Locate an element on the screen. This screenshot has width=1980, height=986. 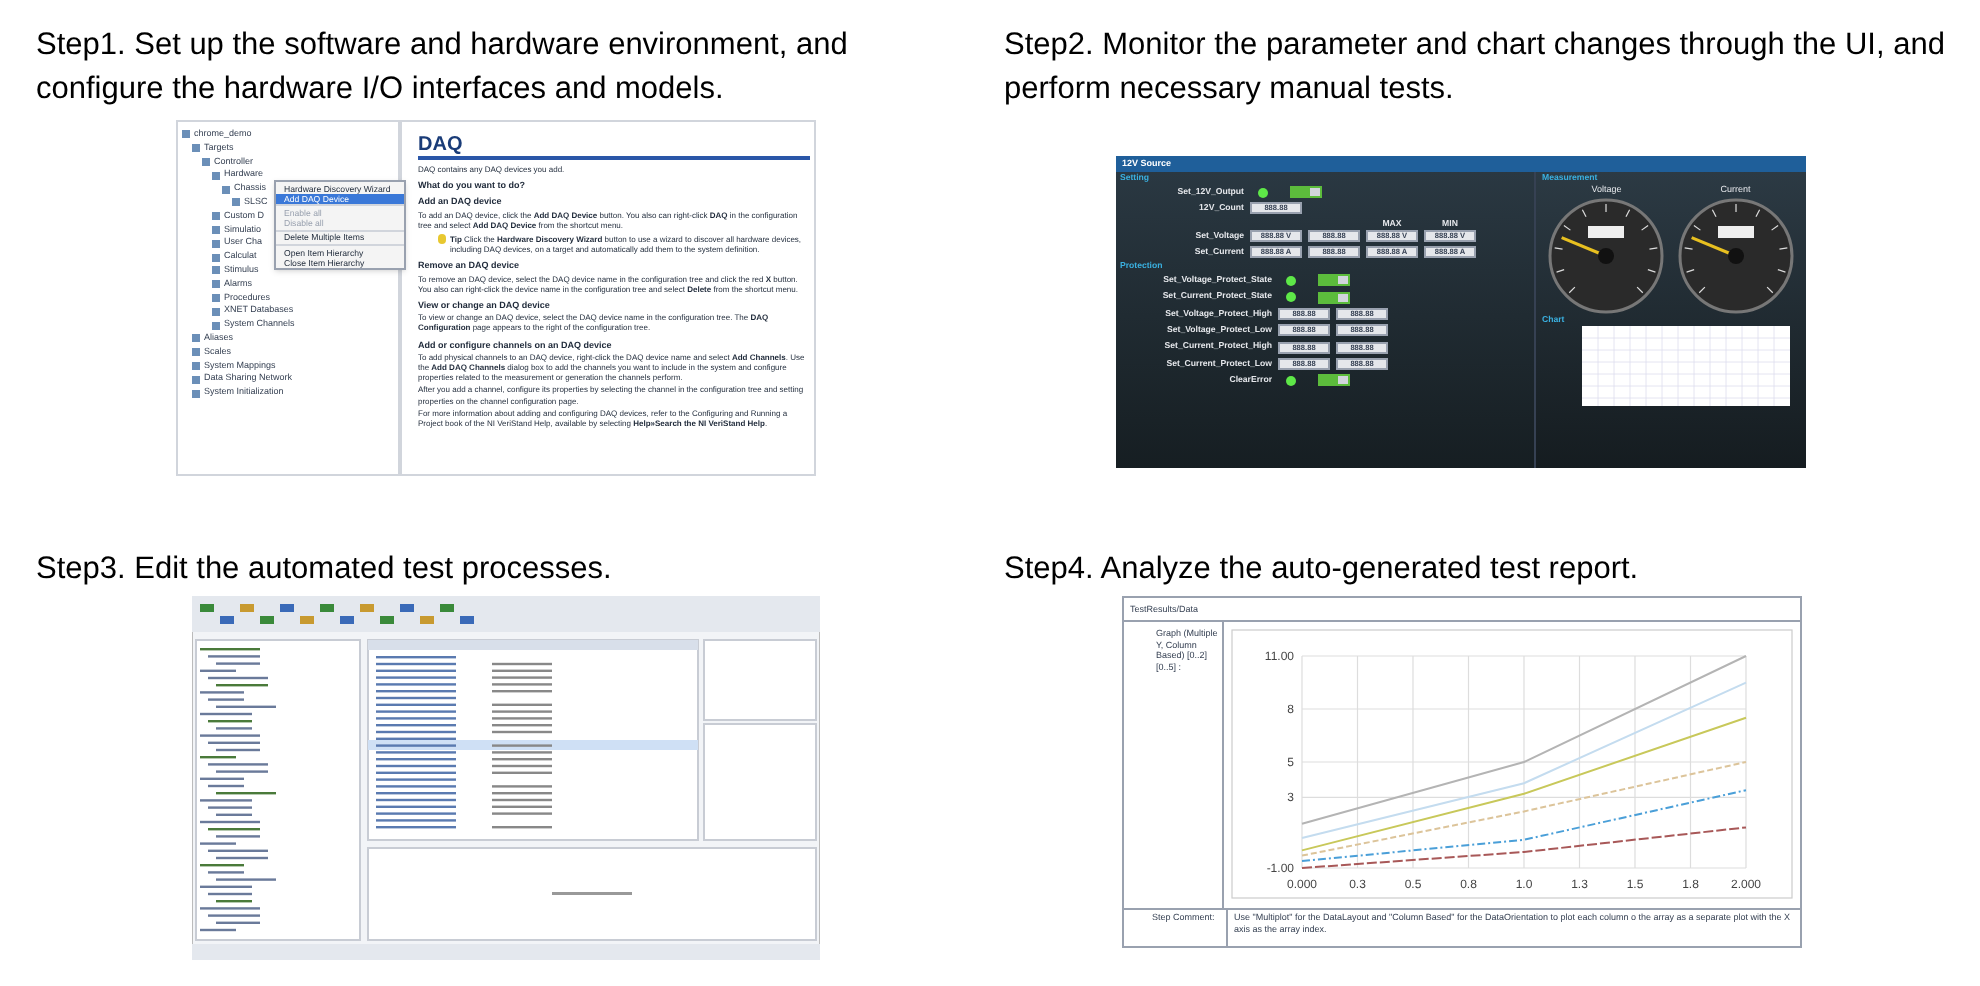
step-caption: Step2. Monitor the parameter and chart changes through the UI, and perform necessary manual tests. is located at coordinates (1475, 68).